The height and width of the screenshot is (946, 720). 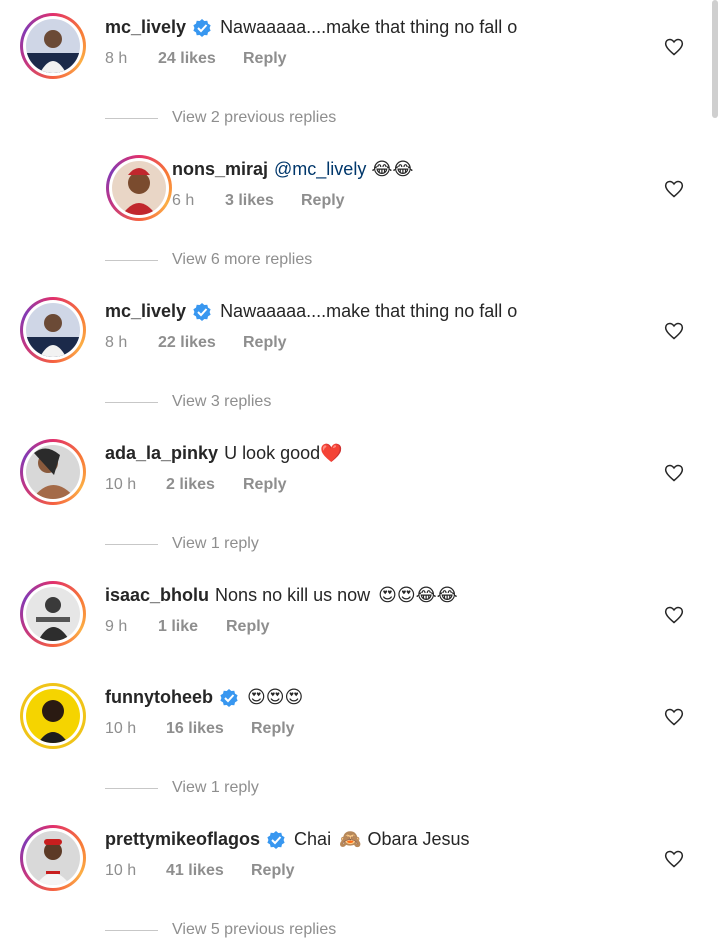 What do you see at coordinates (220, 118) in the screenshot?
I see `view-replies-link: View 2 previous replies` at bounding box center [220, 118].